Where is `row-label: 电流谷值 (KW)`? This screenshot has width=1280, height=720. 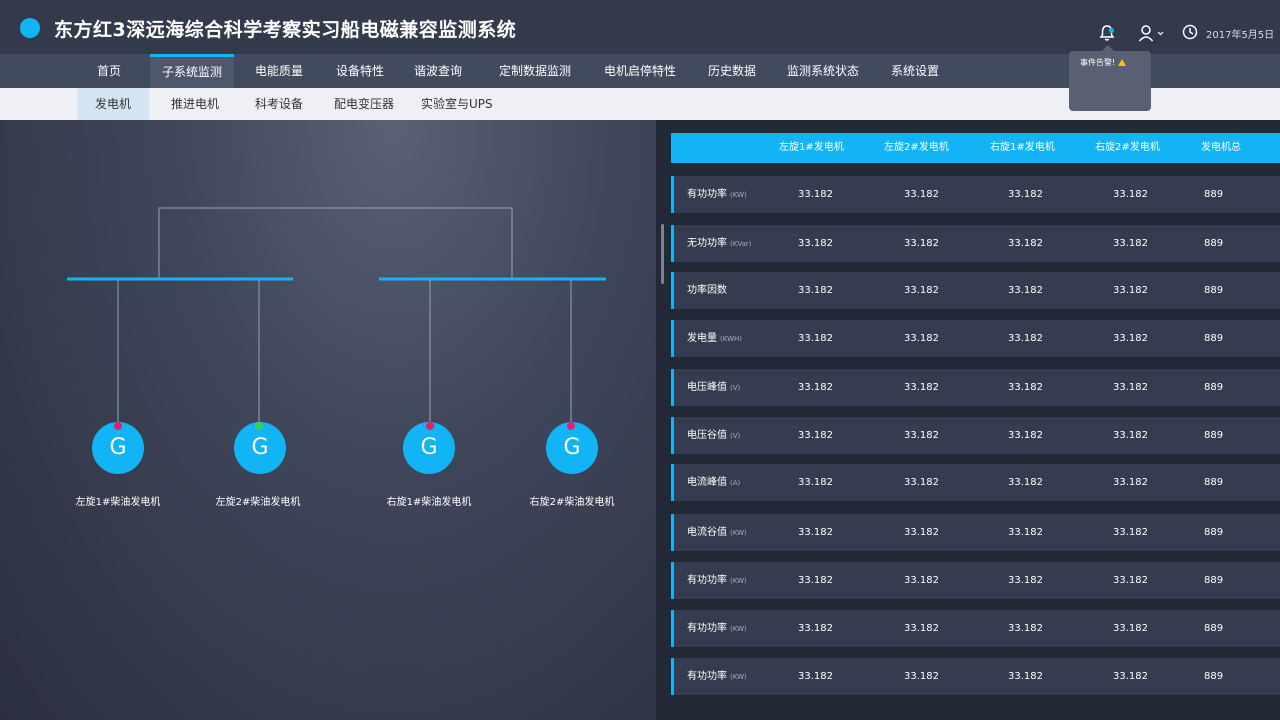
row-label: 电流谷值 (KW) is located at coordinates (717, 532).